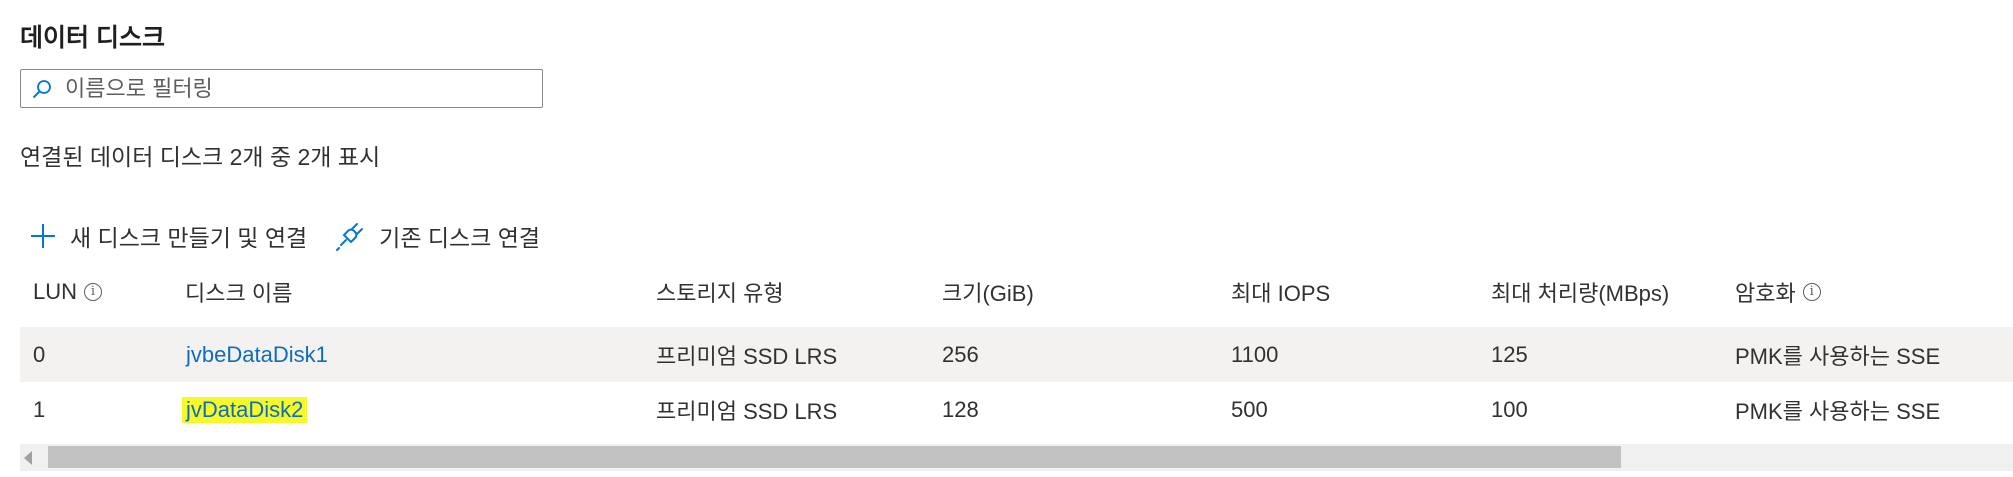  What do you see at coordinates (295, 88) in the screenshot?
I see `filter-input` at bounding box center [295, 88].